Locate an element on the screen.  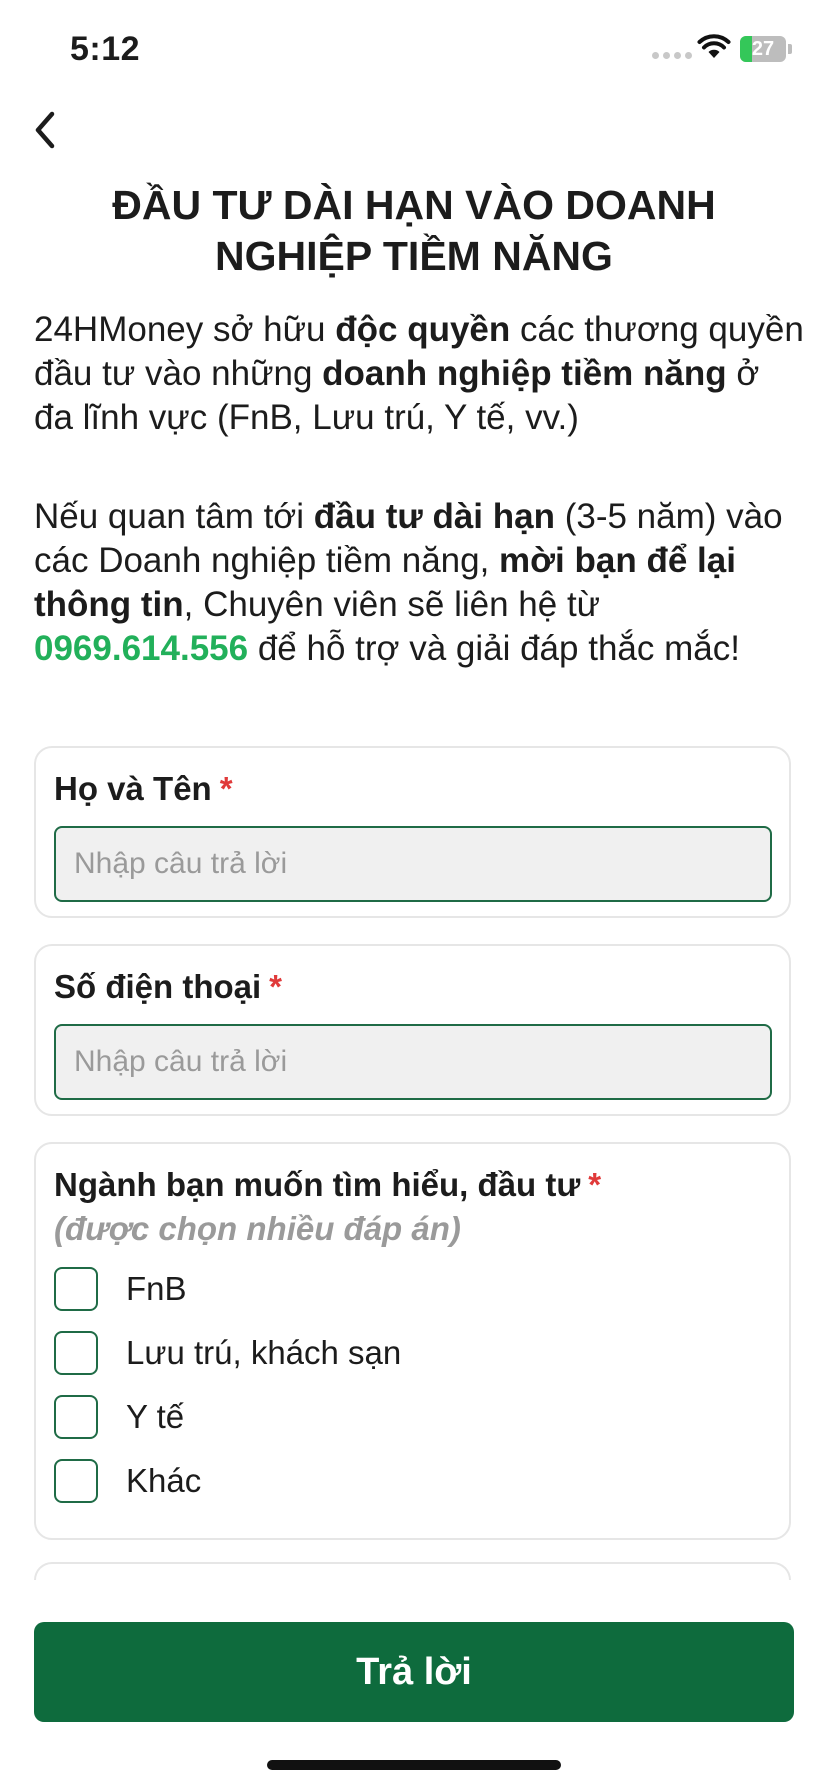
phone-number-link: 0969.614.556 is located at coordinates (141, 648).